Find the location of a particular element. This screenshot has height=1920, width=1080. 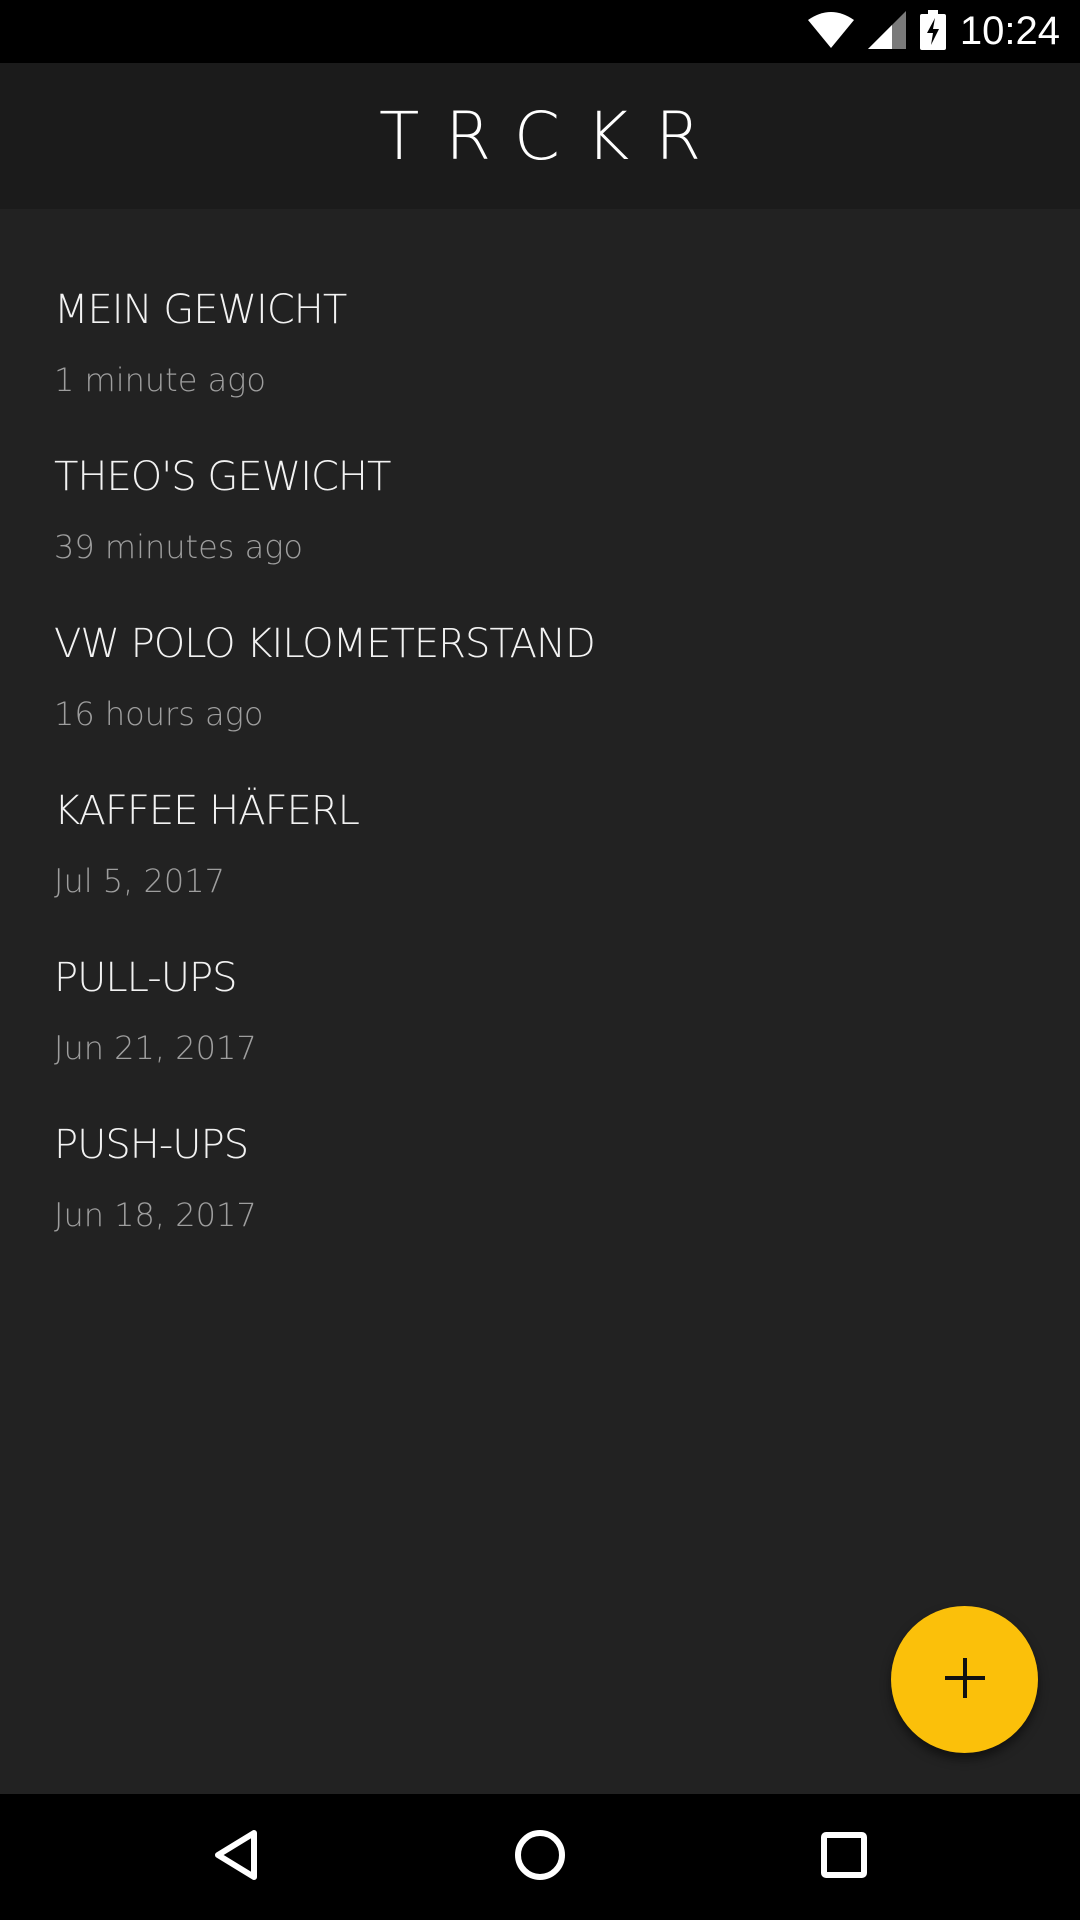

navigation-bar is located at coordinates (540, 1857).